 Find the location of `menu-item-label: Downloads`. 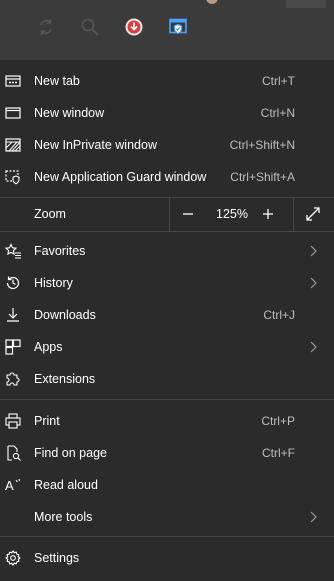

menu-item-label: Downloads is located at coordinates (65, 315).